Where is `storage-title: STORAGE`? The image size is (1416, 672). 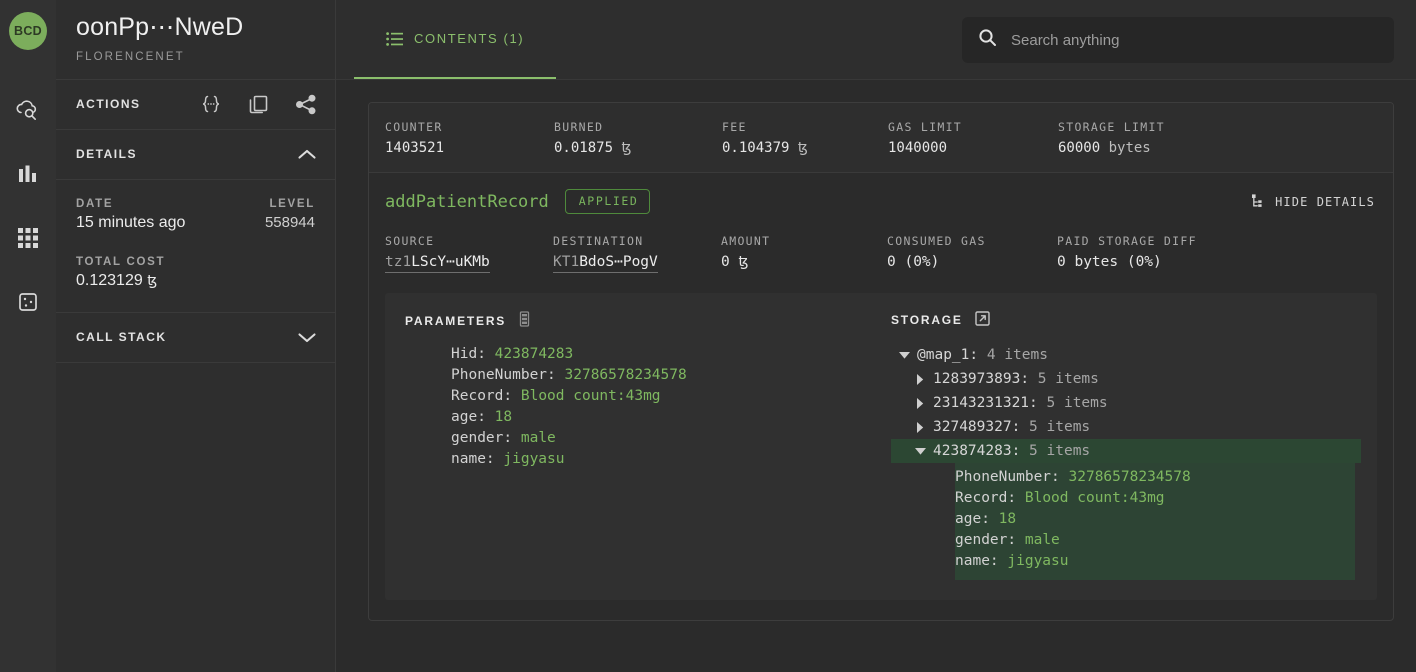 storage-title: STORAGE is located at coordinates (927, 320).